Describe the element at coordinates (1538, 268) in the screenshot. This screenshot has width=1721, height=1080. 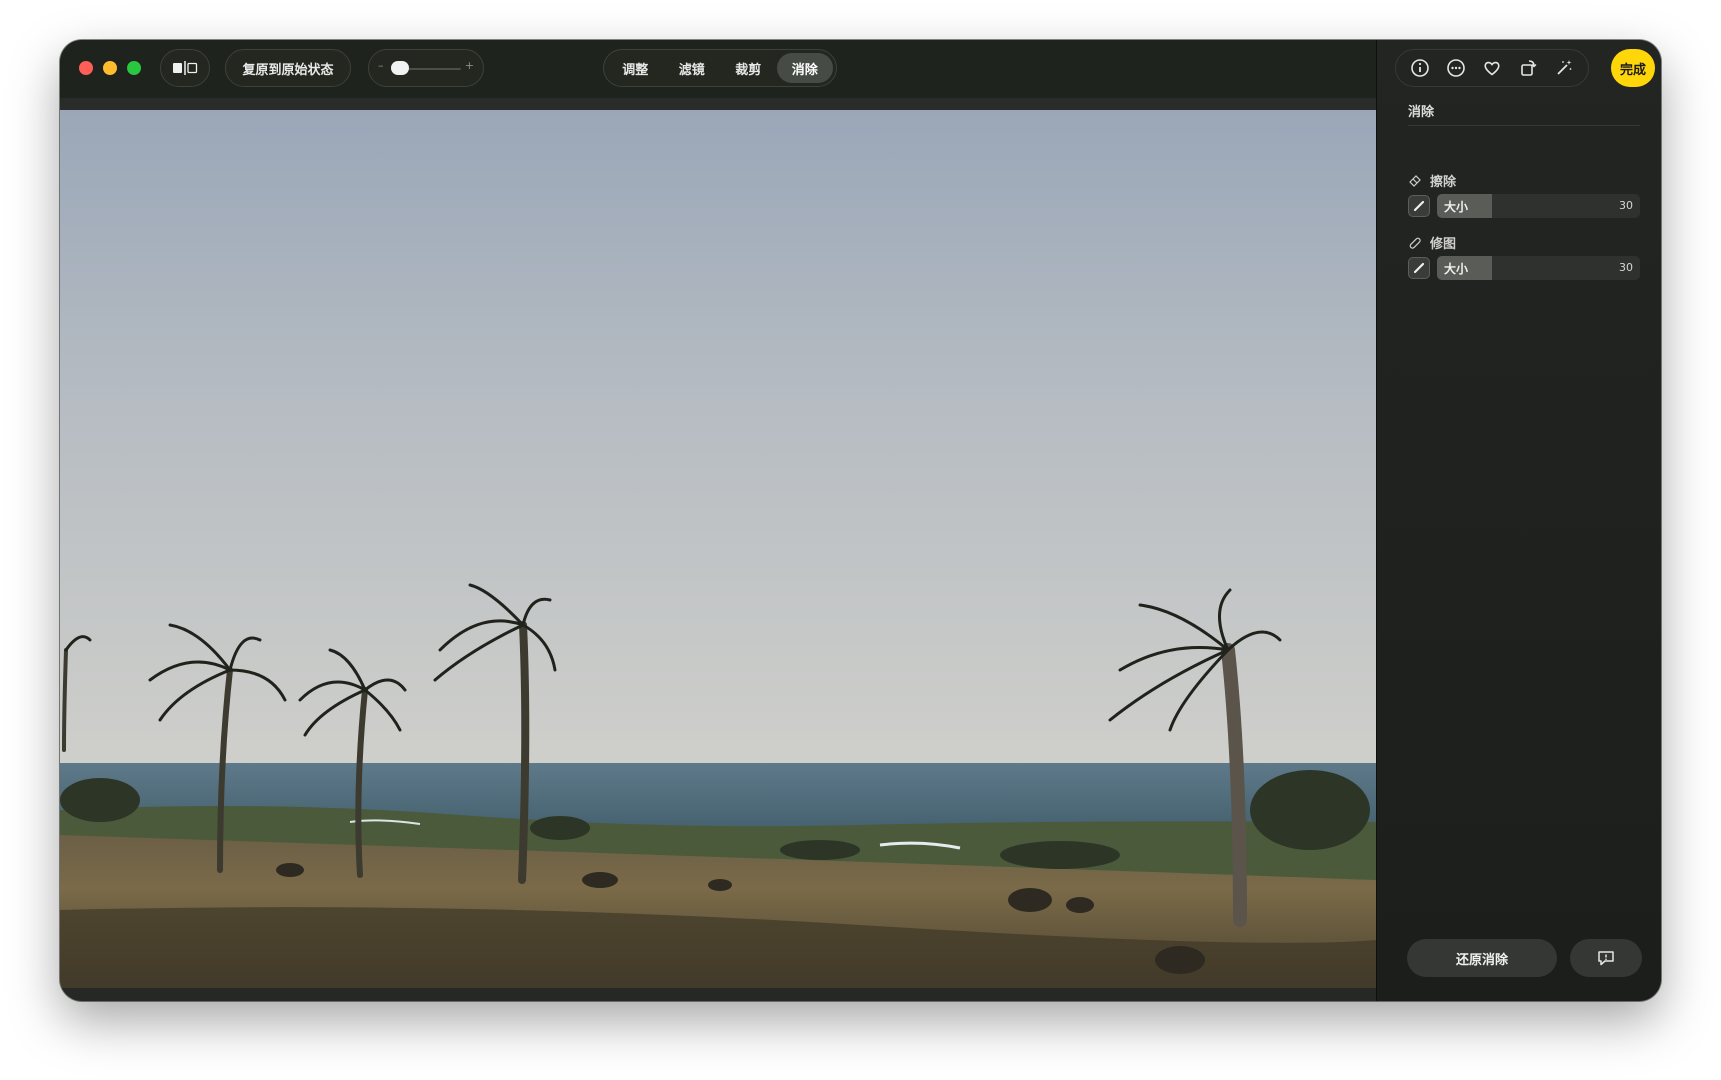
I see `retouch-size-slider: 大小 30` at that location.